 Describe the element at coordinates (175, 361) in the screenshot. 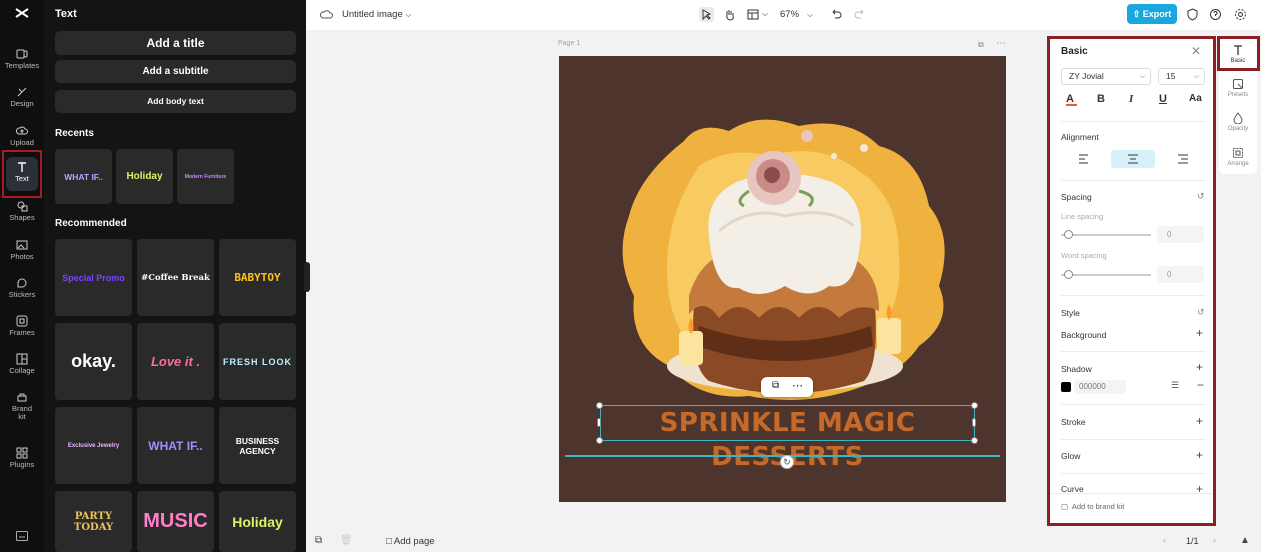

I see `recommended-template: Love it .` at that location.